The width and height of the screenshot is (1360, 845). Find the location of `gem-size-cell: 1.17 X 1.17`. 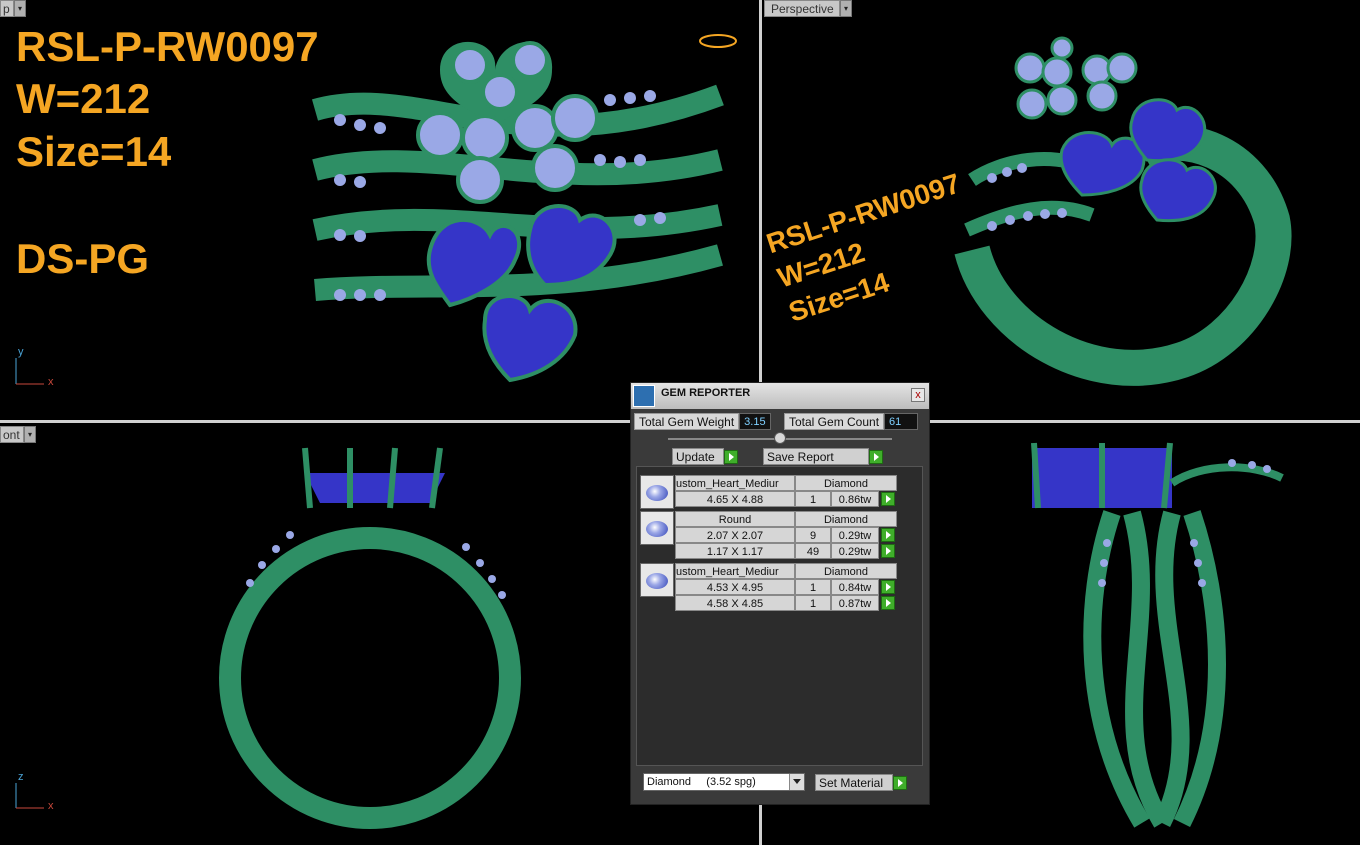

gem-size-cell: 1.17 X 1.17 is located at coordinates (735, 551).